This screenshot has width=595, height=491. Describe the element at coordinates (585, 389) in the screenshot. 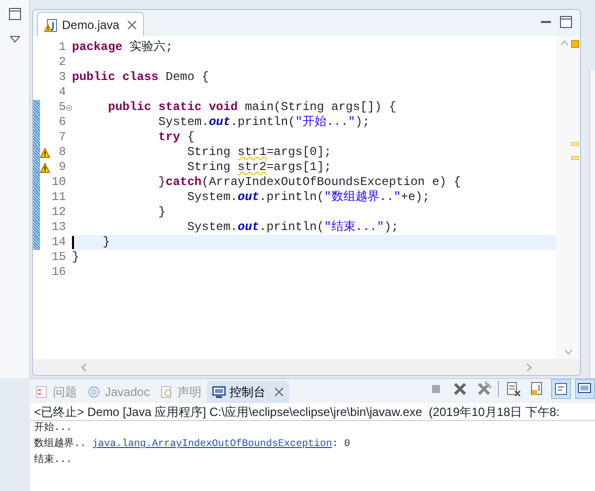

I see `display-console-button` at that location.